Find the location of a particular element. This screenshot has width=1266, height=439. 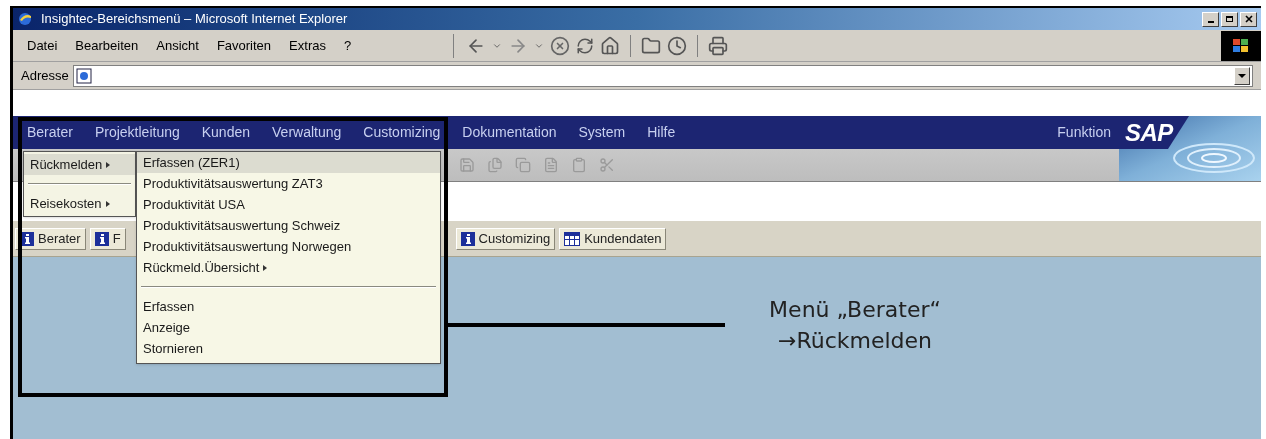

folder-icon is located at coordinates (651, 45).